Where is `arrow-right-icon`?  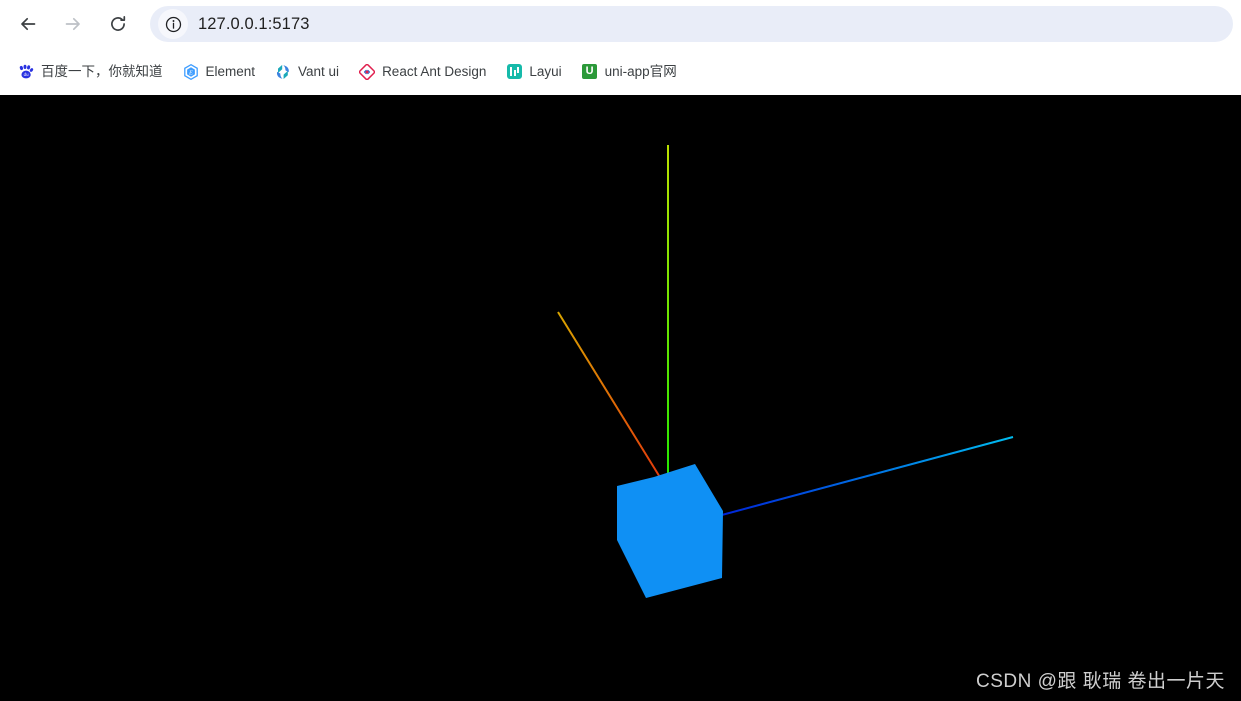 arrow-right-icon is located at coordinates (72, 24).